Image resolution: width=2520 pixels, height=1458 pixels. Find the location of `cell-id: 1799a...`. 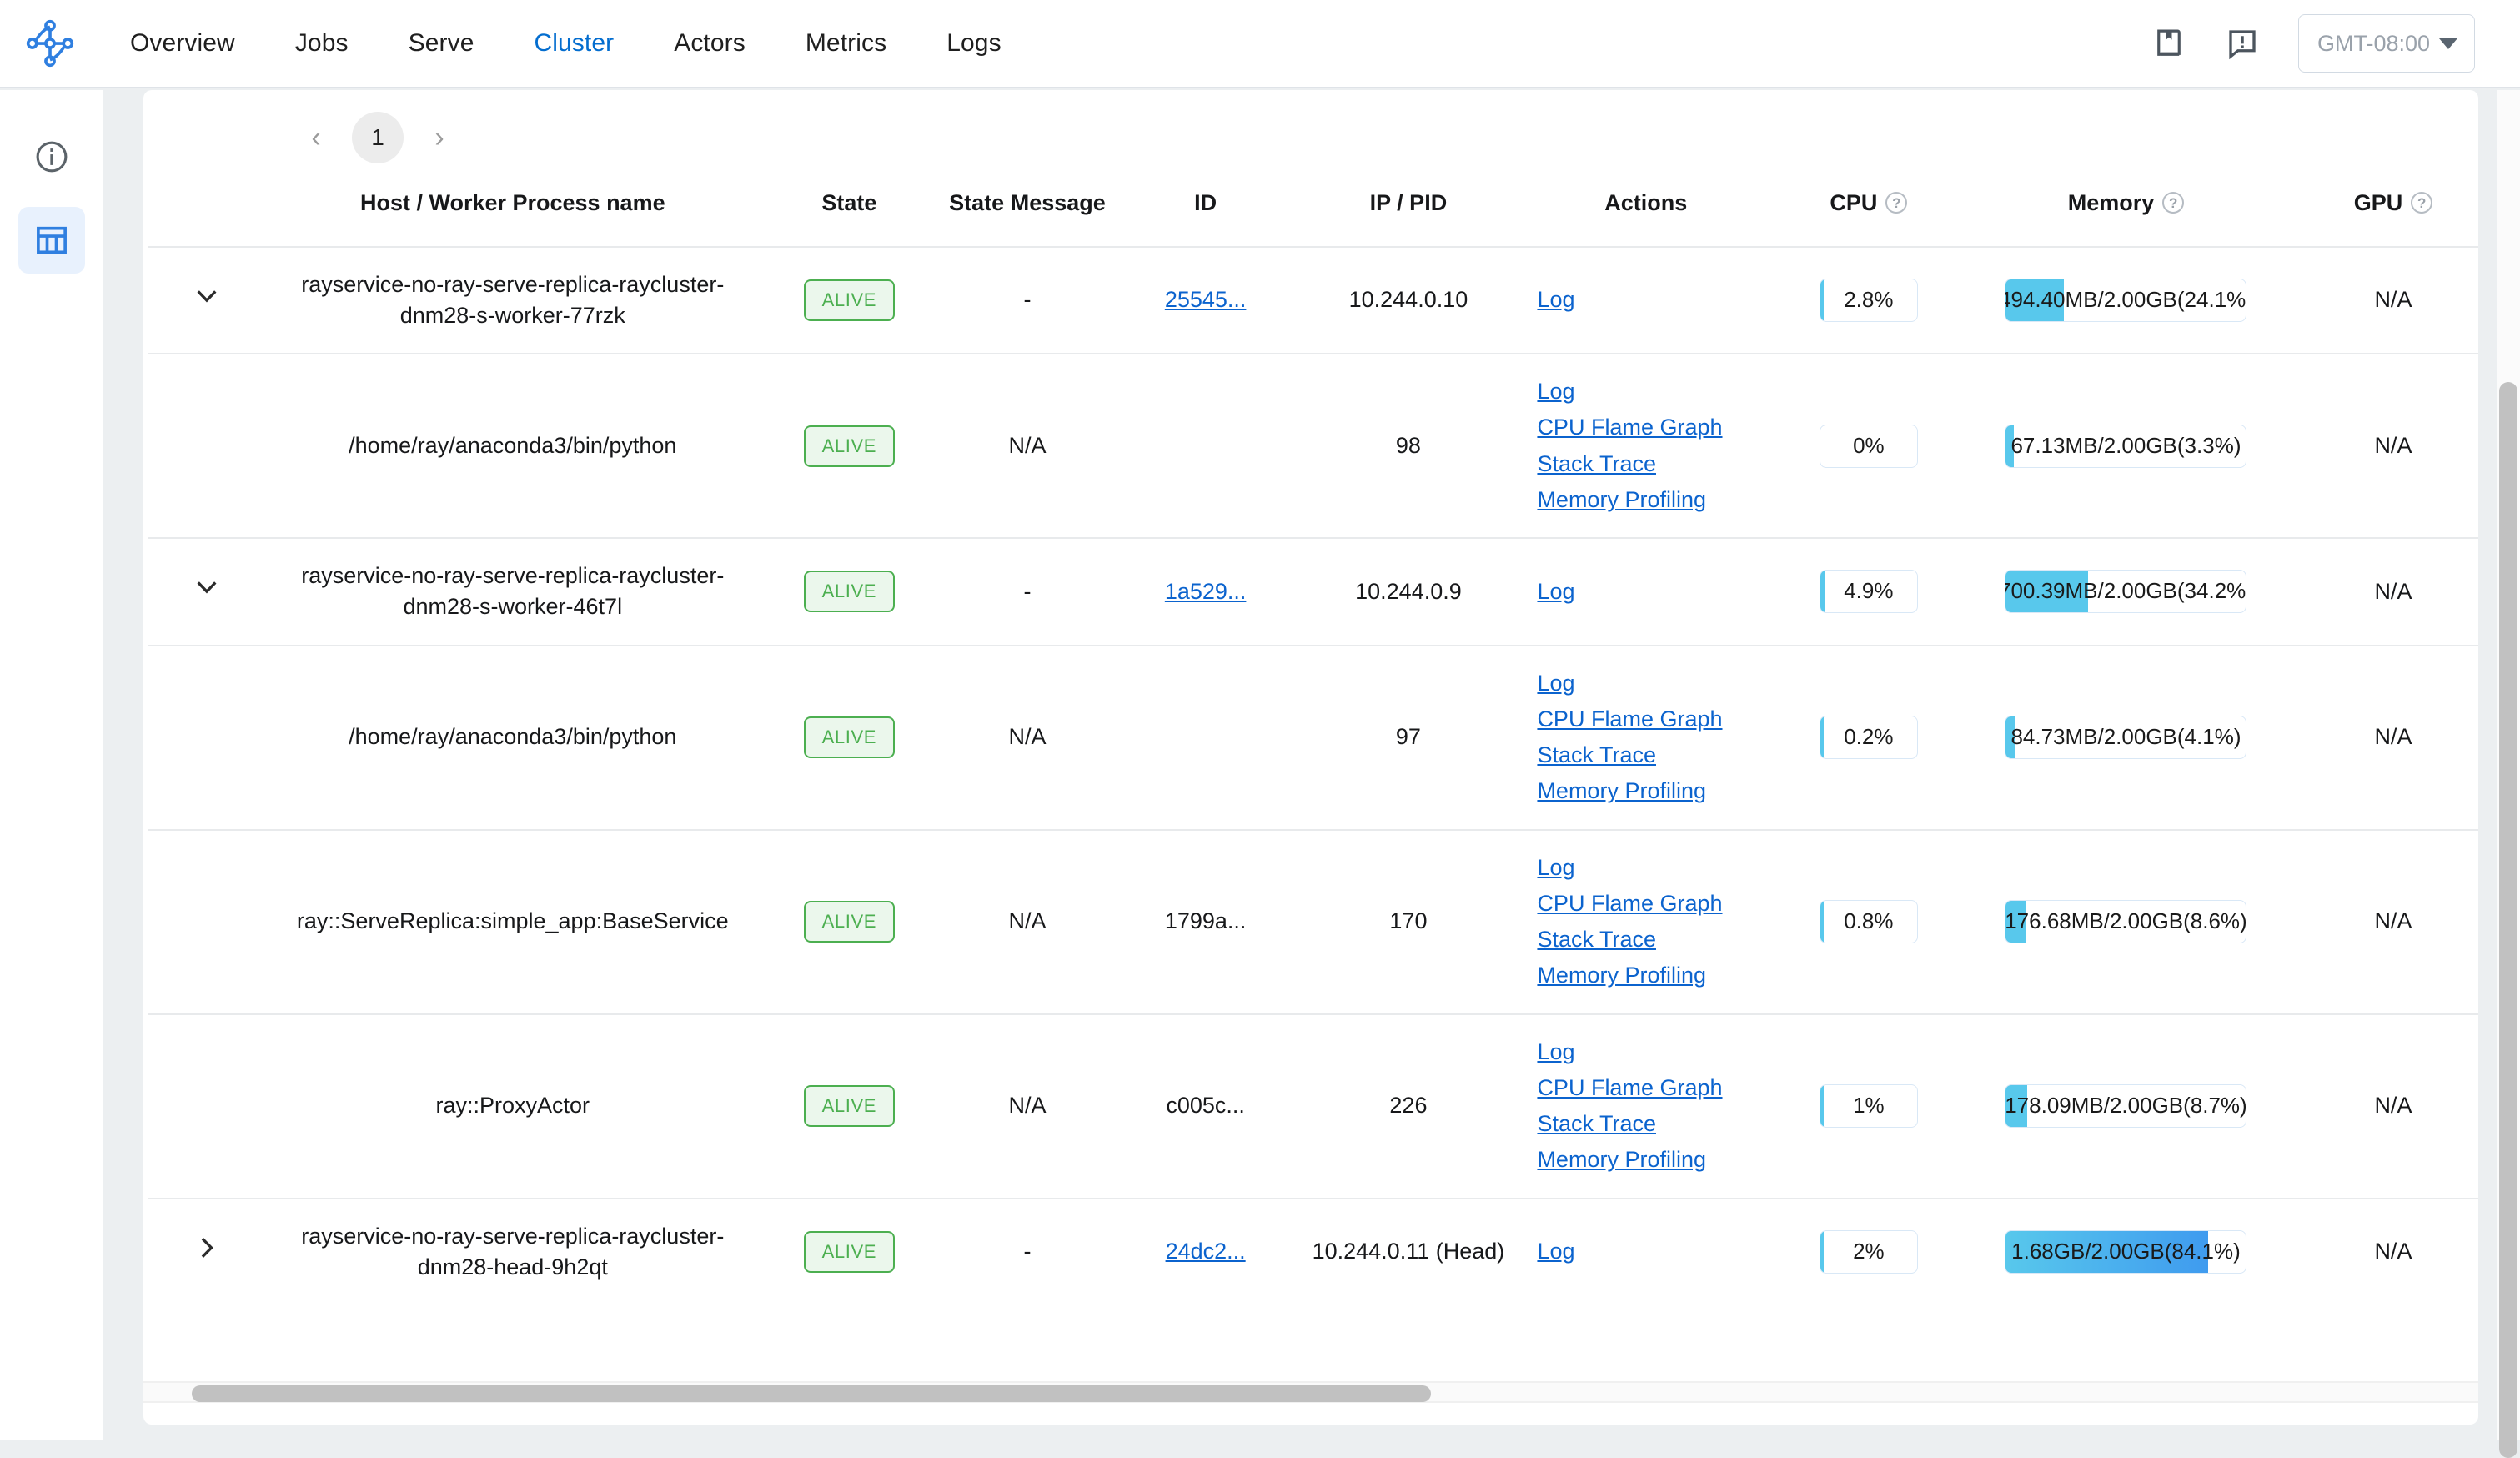

cell-id: 1799a... is located at coordinates (1205, 921).